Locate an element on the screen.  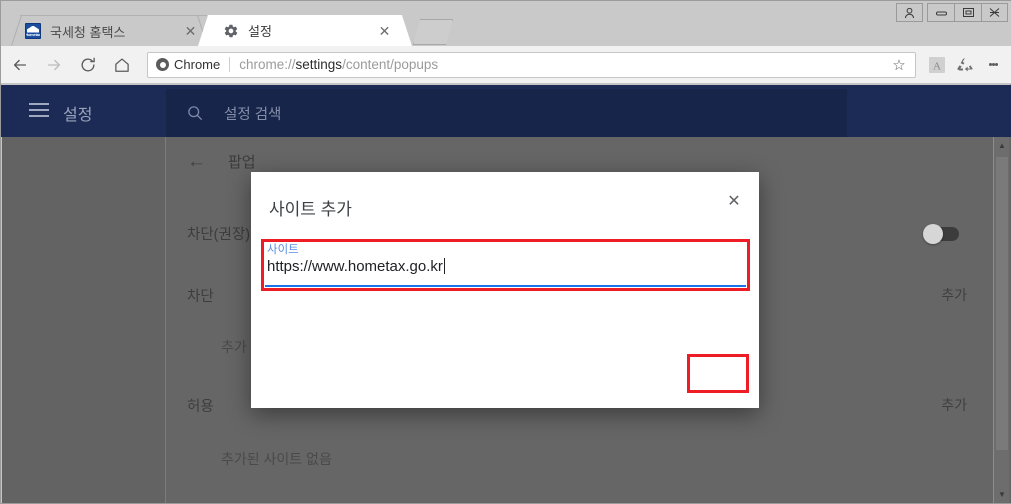
dialog-title: 사이트 추가 is located at coordinates (310, 209).